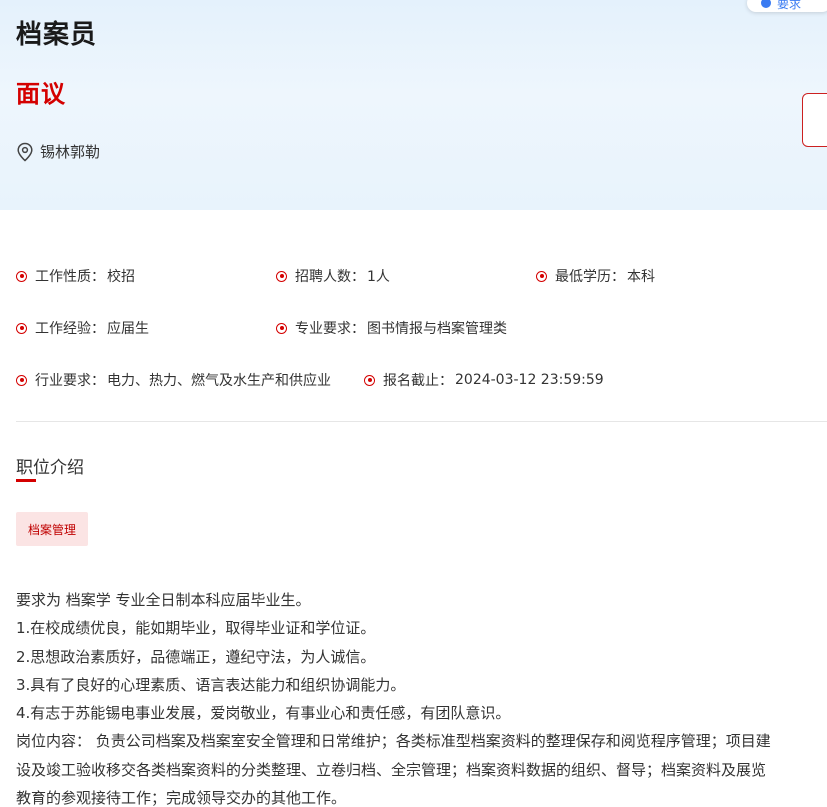 The image size is (827, 807). I want to click on attr-value: 应届生, so click(128, 329).